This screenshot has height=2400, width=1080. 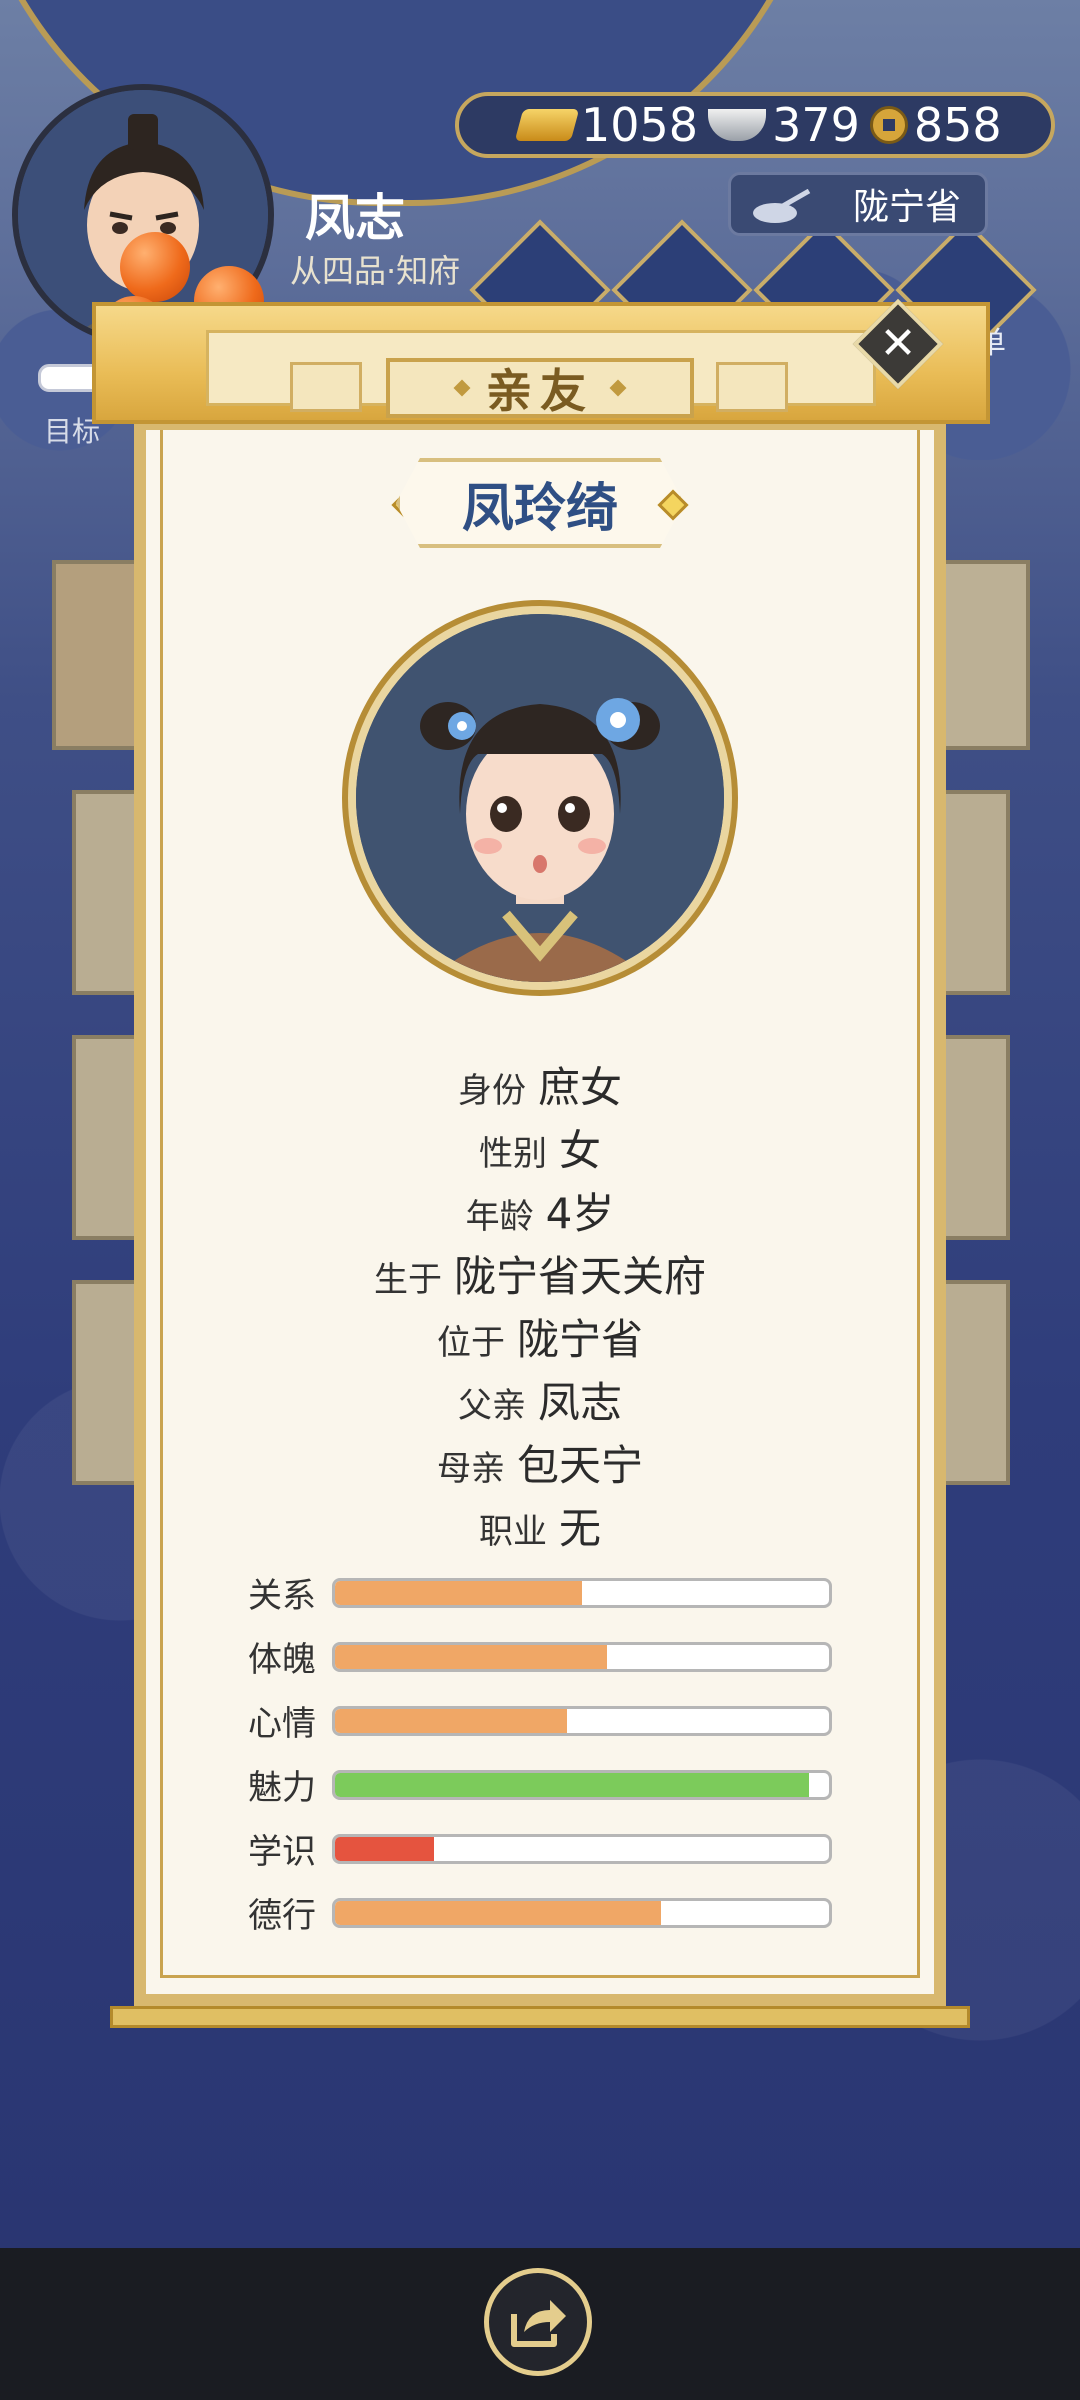 I want to click on coin-amount: 858, so click(x=957, y=125).